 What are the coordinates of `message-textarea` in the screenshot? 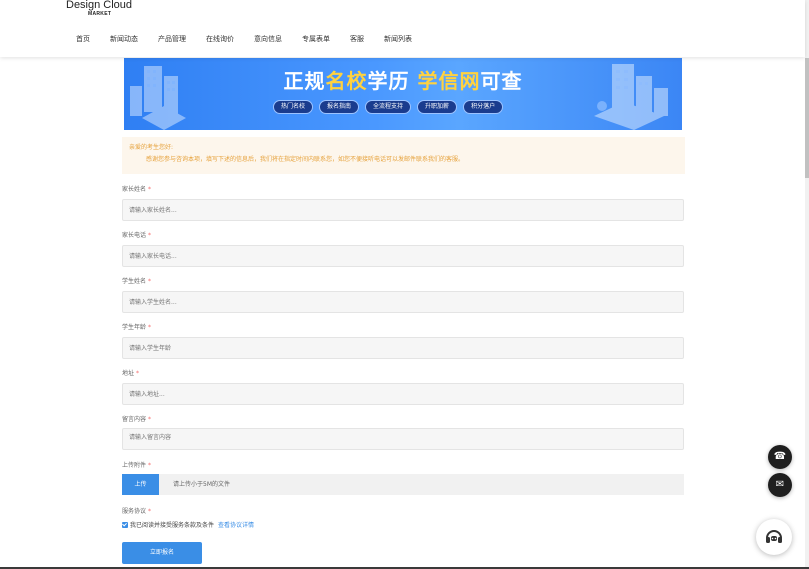 It's located at (403, 439).